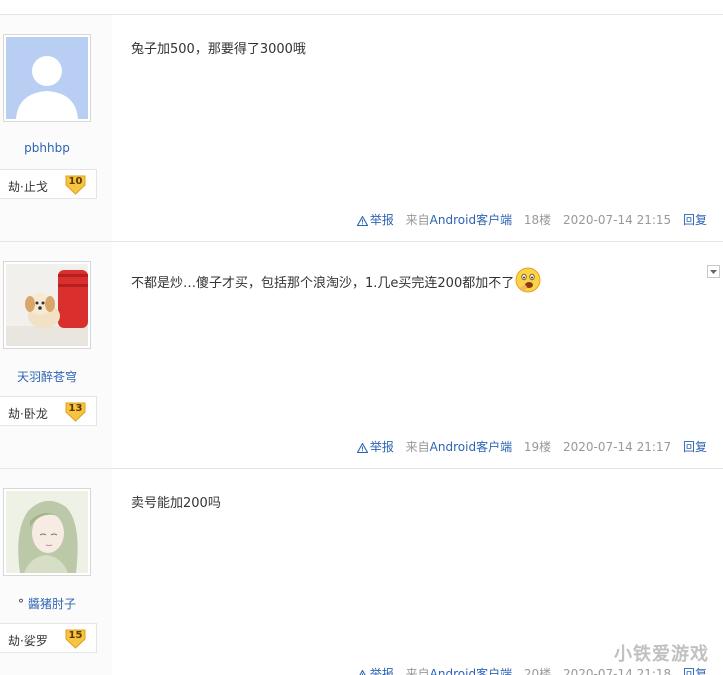  Describe the element at coordinates (28, 414) in the screenshot. I see `level-name: 劫·卧龙` at that location.